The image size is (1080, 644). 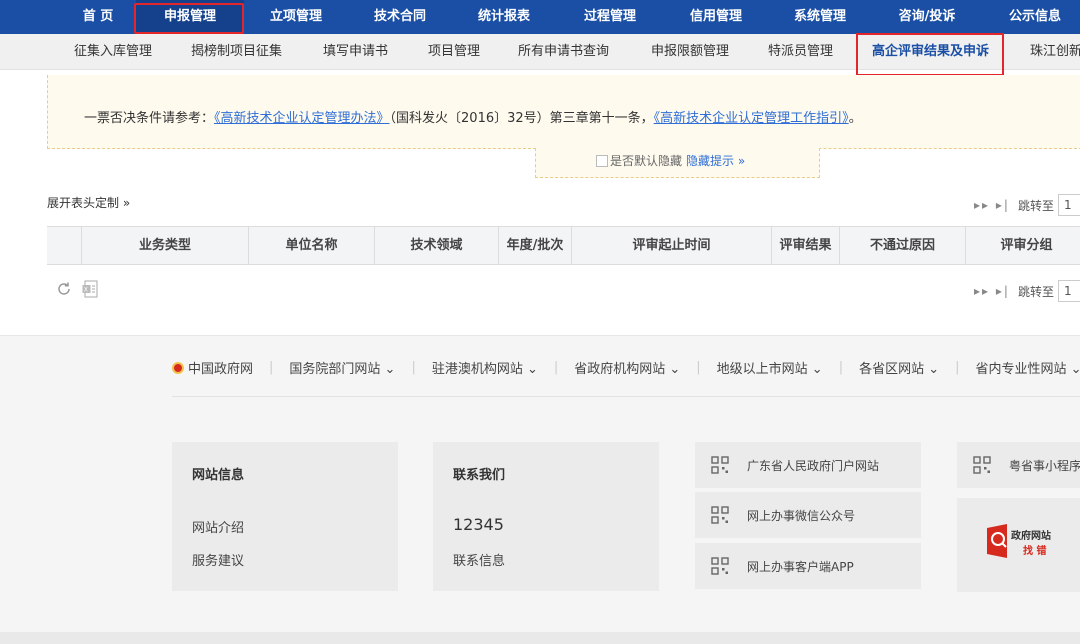 I want to click on column-review-result: 评审结果, so click(x=805, y=246).